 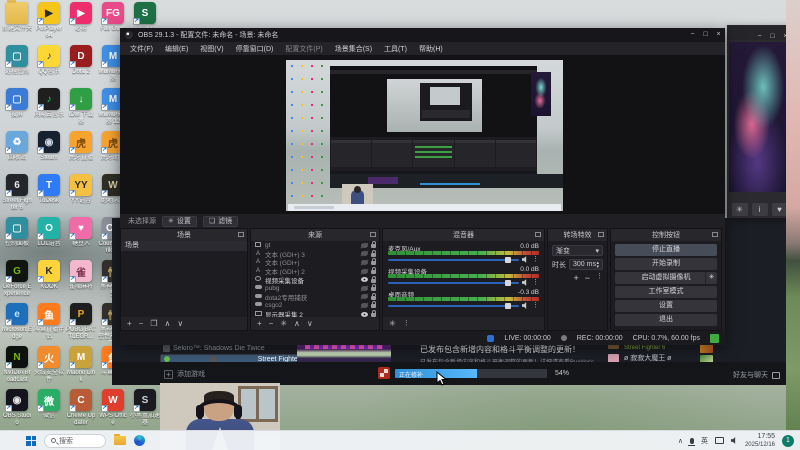 I want to click on desktop-icon: ▢ ↗ 控制面板, so click(x=17, y=237).